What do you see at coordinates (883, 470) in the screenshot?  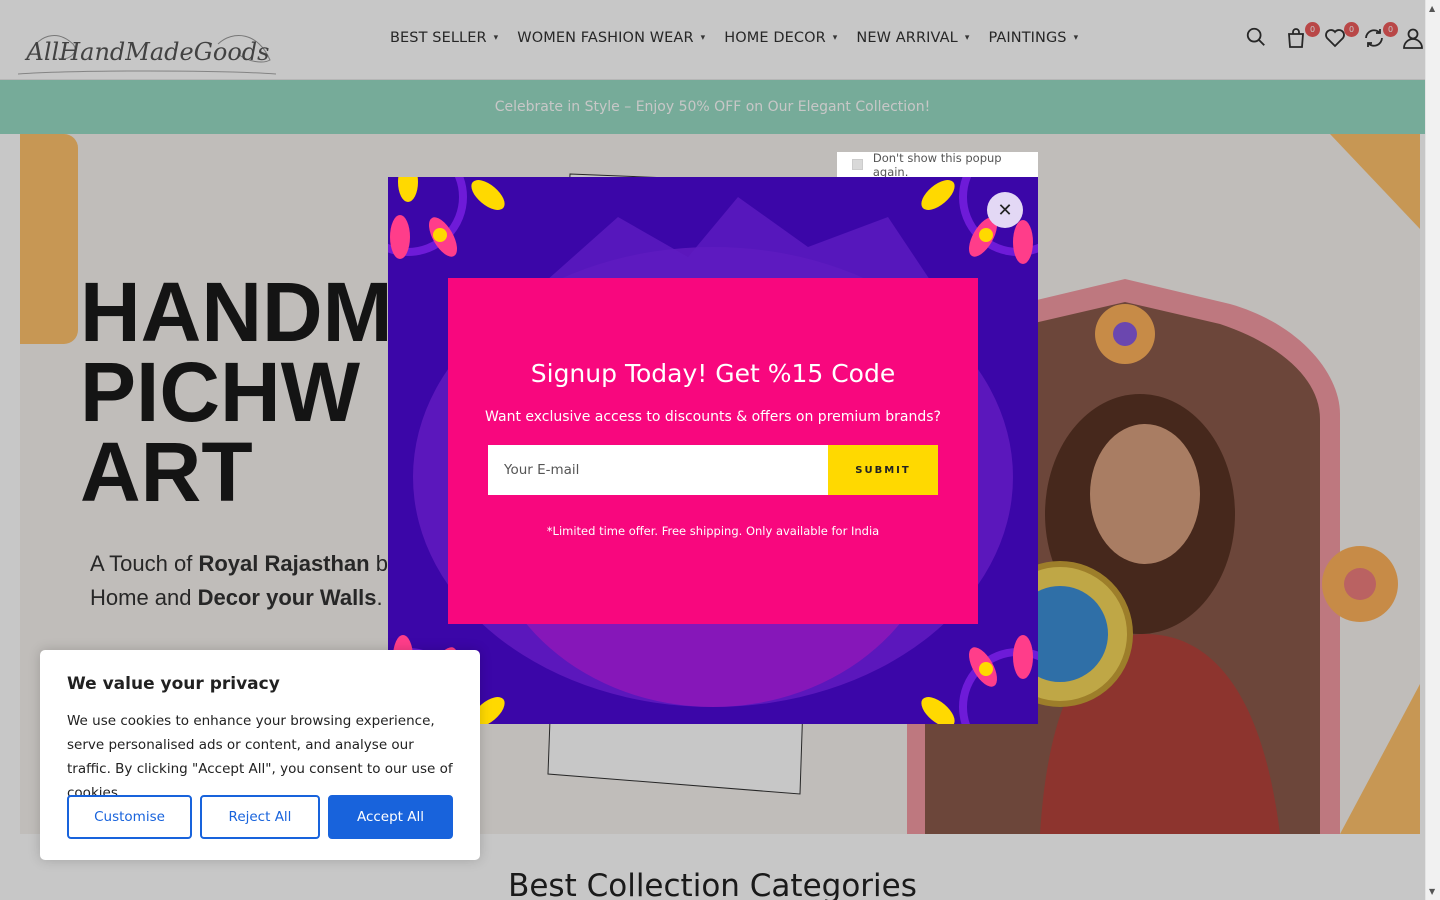 I see `submit-button: SUBMIT` at bounding box center [883, 470].